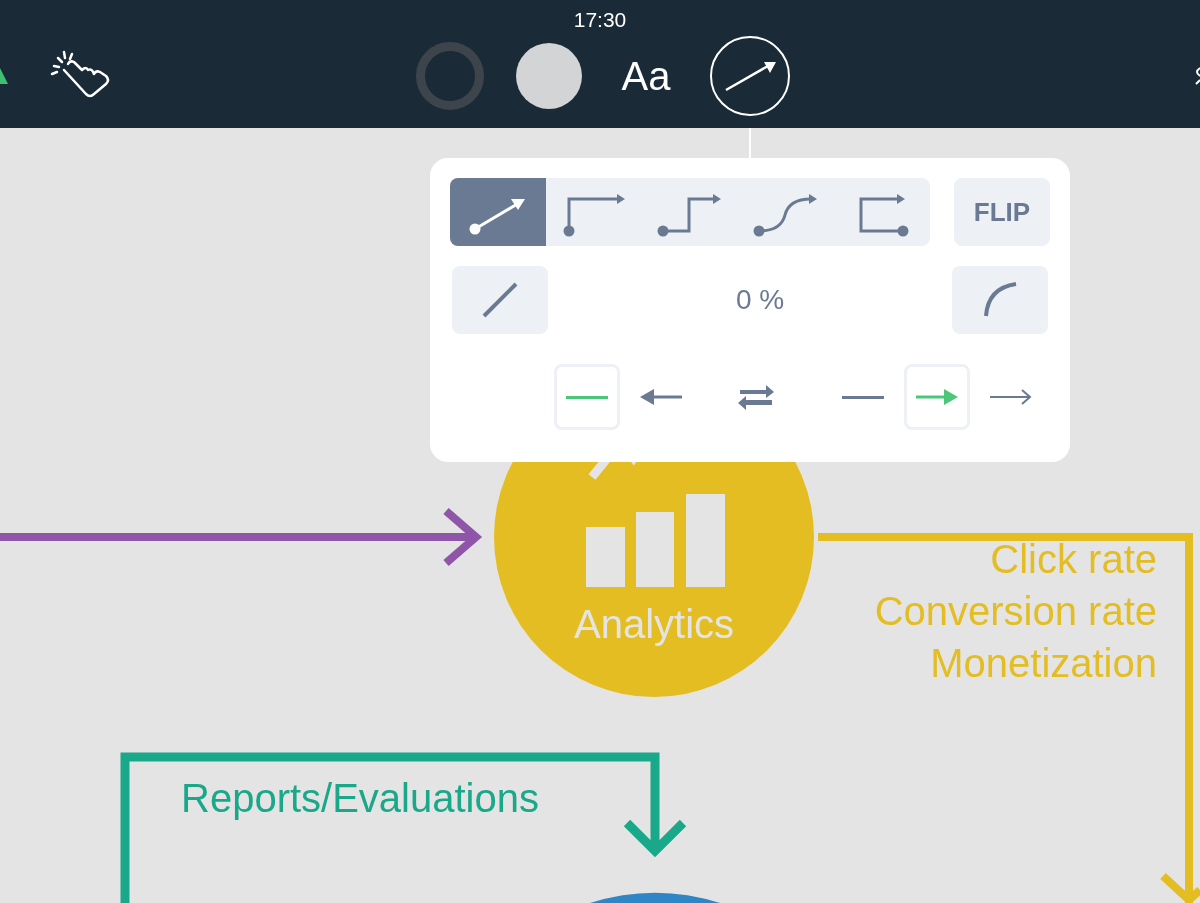 The image size is (1200, 903). I want to click on line-style-button, so click(498, 212).